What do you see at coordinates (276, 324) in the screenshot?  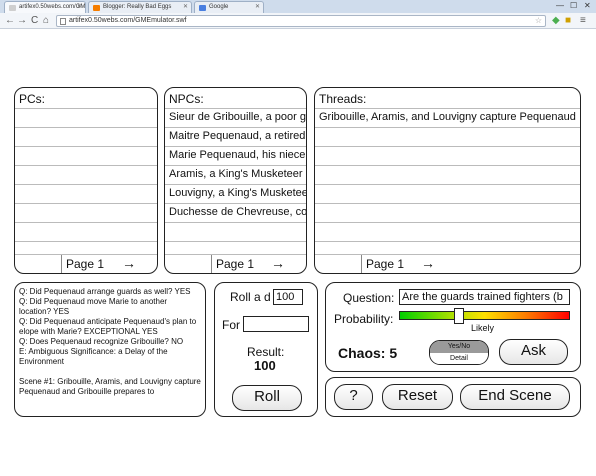 I see `roll-for-input` at bounding box center [276, 324].